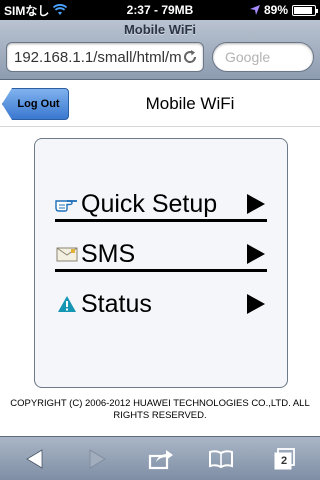  I want to click on reload-icon, so click(190, 57).